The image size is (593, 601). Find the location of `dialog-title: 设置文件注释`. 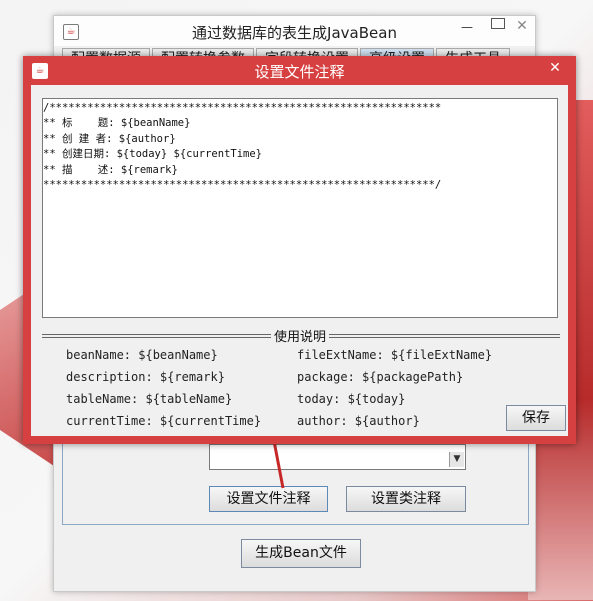

dialog-title: 设置文件注释 is located at coordinates (299, 72).